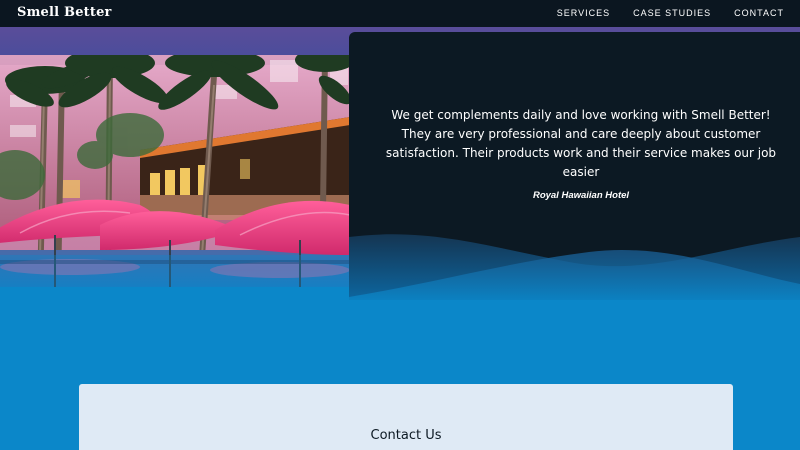 The width and height of the screenshot is (800, 450). What do you see at coordinates (406, 417) in the screenshot?
I see `contact-section: Contact Us` at bounding box center [406, 417].